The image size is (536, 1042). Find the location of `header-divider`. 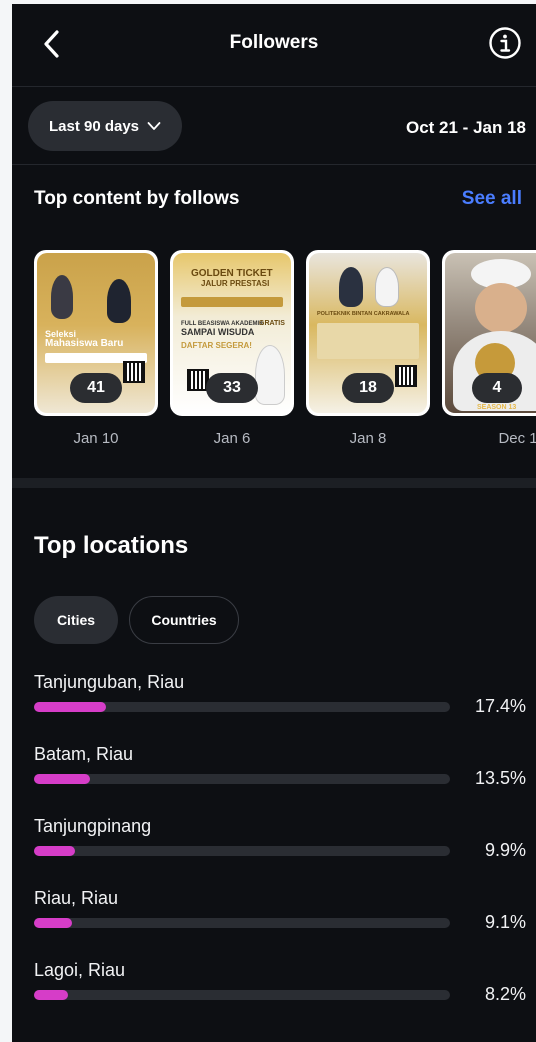

header-divider is located at coordinates (274, 86).